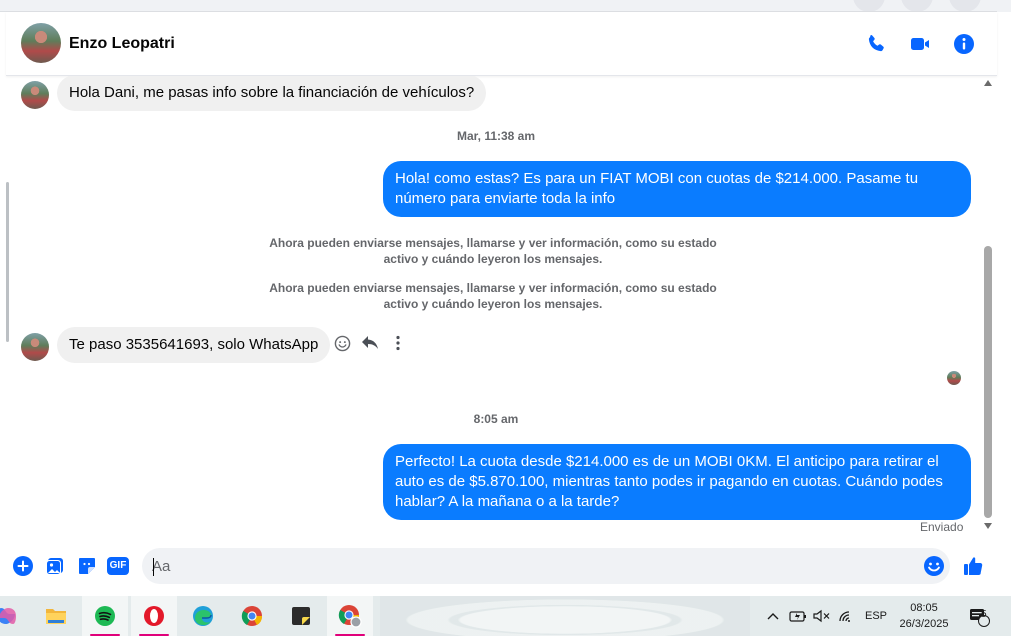 This screenshot has width=1011, height=636. I want to click on sticky-notes-app-icon, so click(301, 616).